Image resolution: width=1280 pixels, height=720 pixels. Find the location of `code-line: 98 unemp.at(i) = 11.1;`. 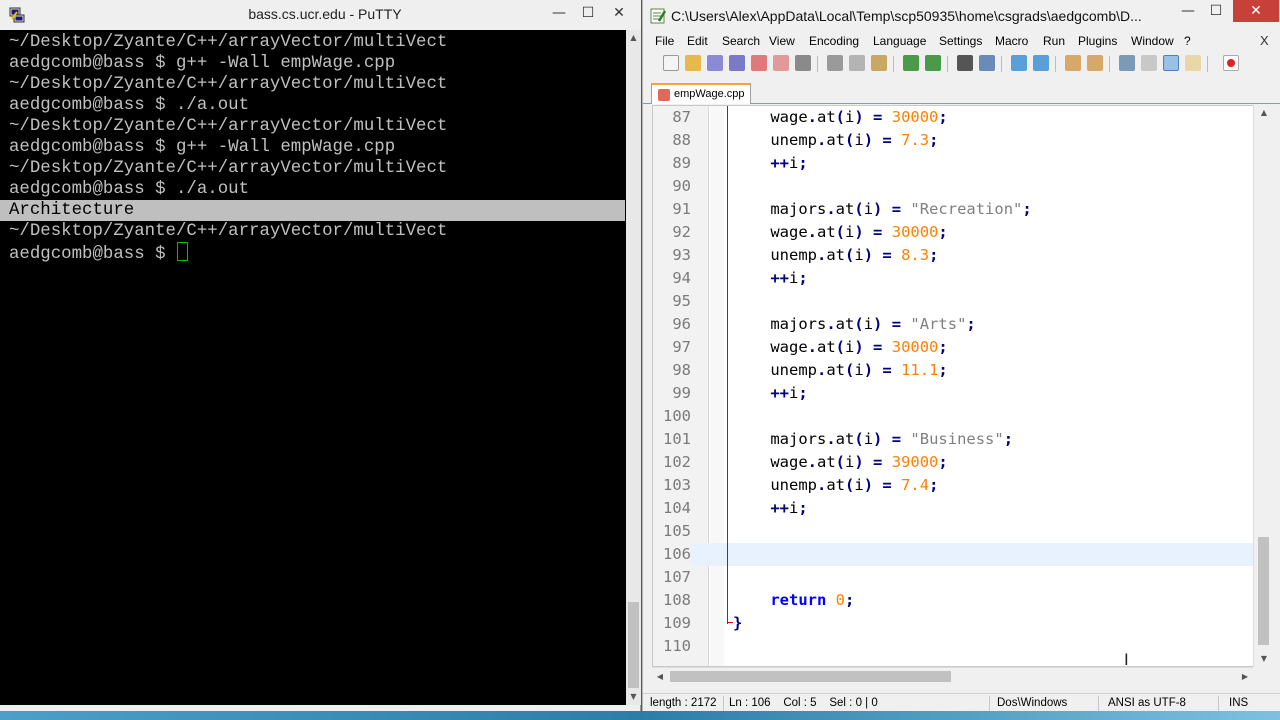

code-line: 98 unemp.at(i) = 11.1; is located at coordinates (953, 370).